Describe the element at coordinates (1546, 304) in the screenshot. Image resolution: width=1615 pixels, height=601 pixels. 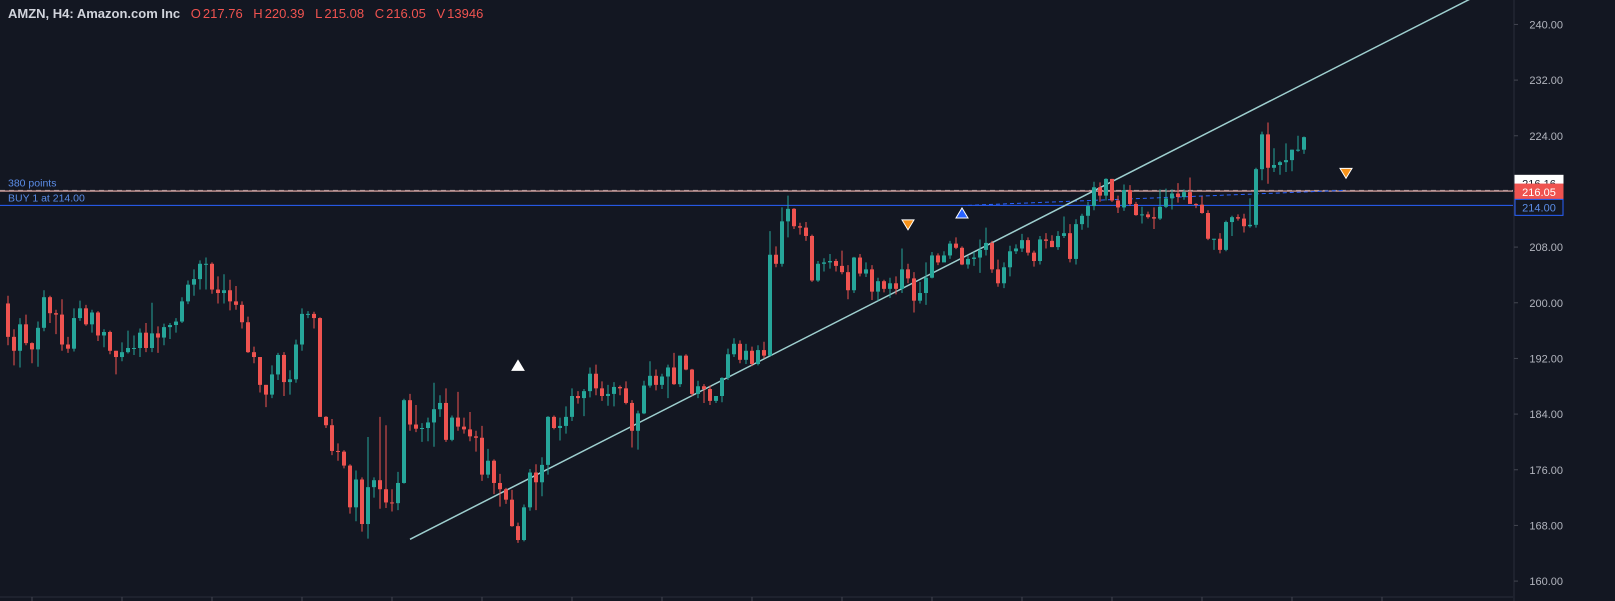
I see `price-tick-label: 200.00` at that location.